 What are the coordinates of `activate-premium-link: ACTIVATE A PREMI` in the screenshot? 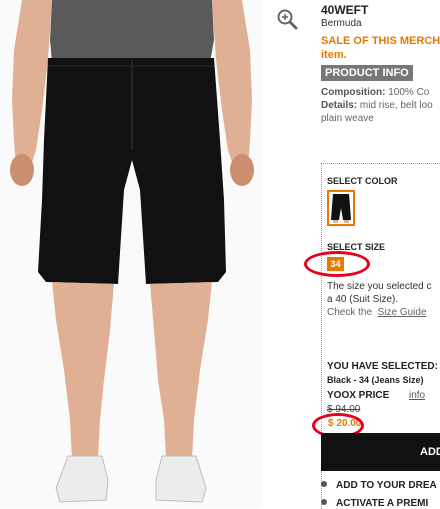 It's located at (374, 503).